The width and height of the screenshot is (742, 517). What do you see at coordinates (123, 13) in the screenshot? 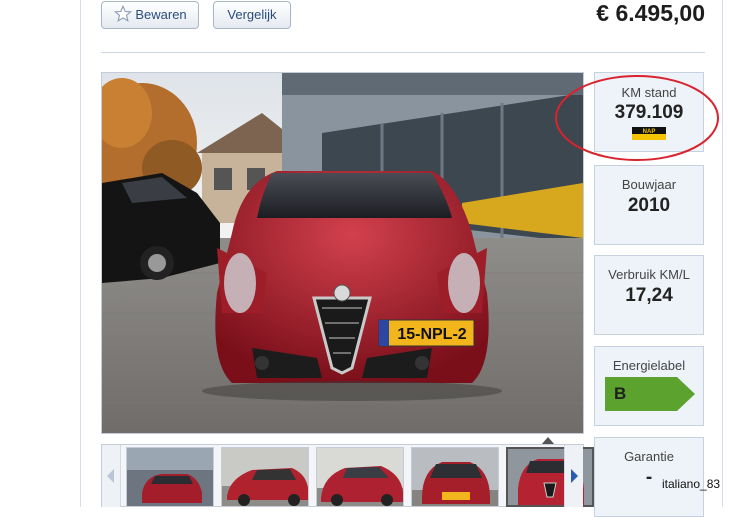
I see `star-icon` at bounding box center [123, 13].